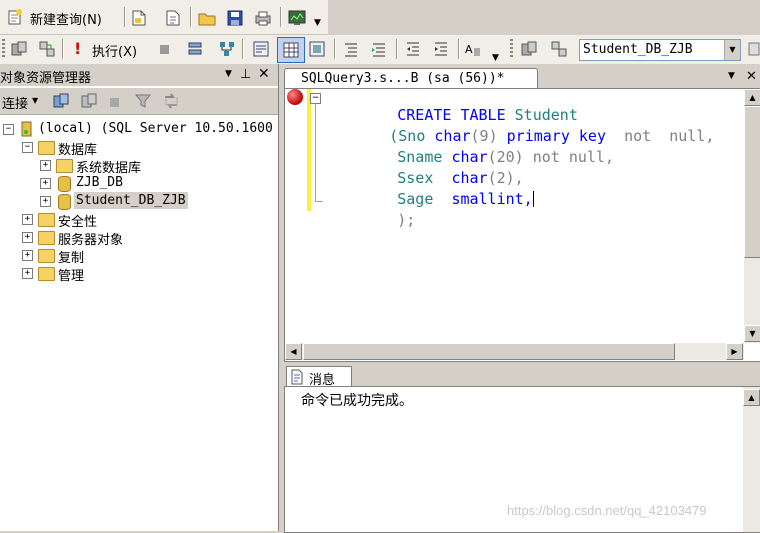  I want to click on connect-icon, so click(19, 49).